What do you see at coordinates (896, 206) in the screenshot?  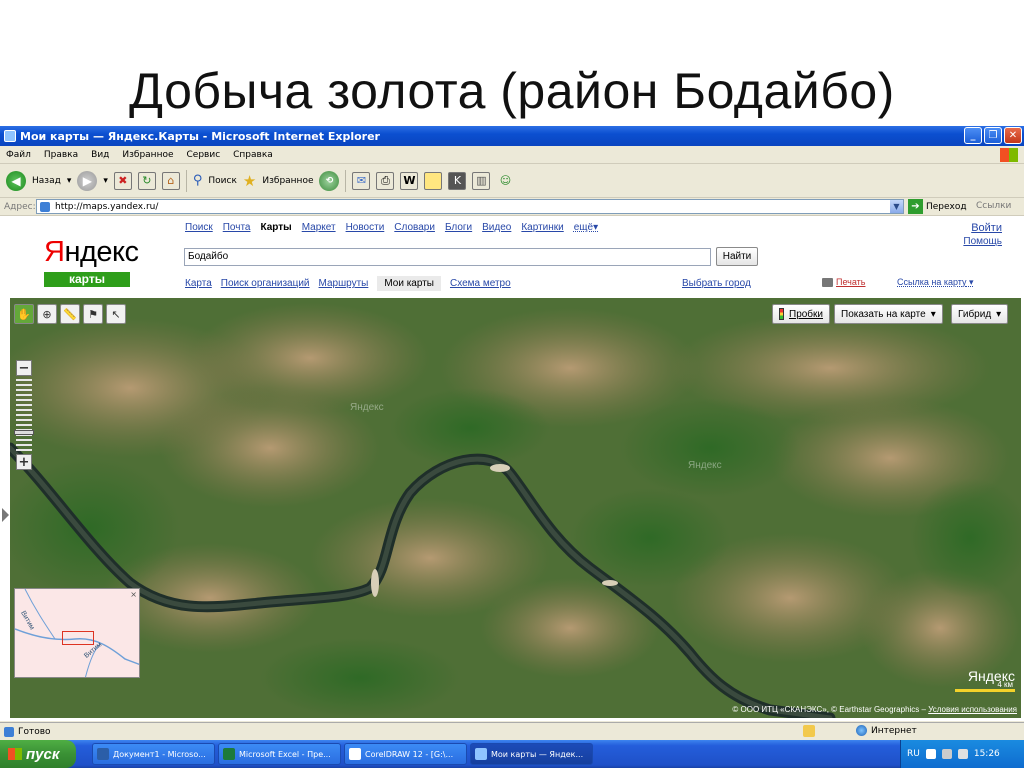 I see `address-dropdown-icon: ▼` at bounding box center [896, 206].